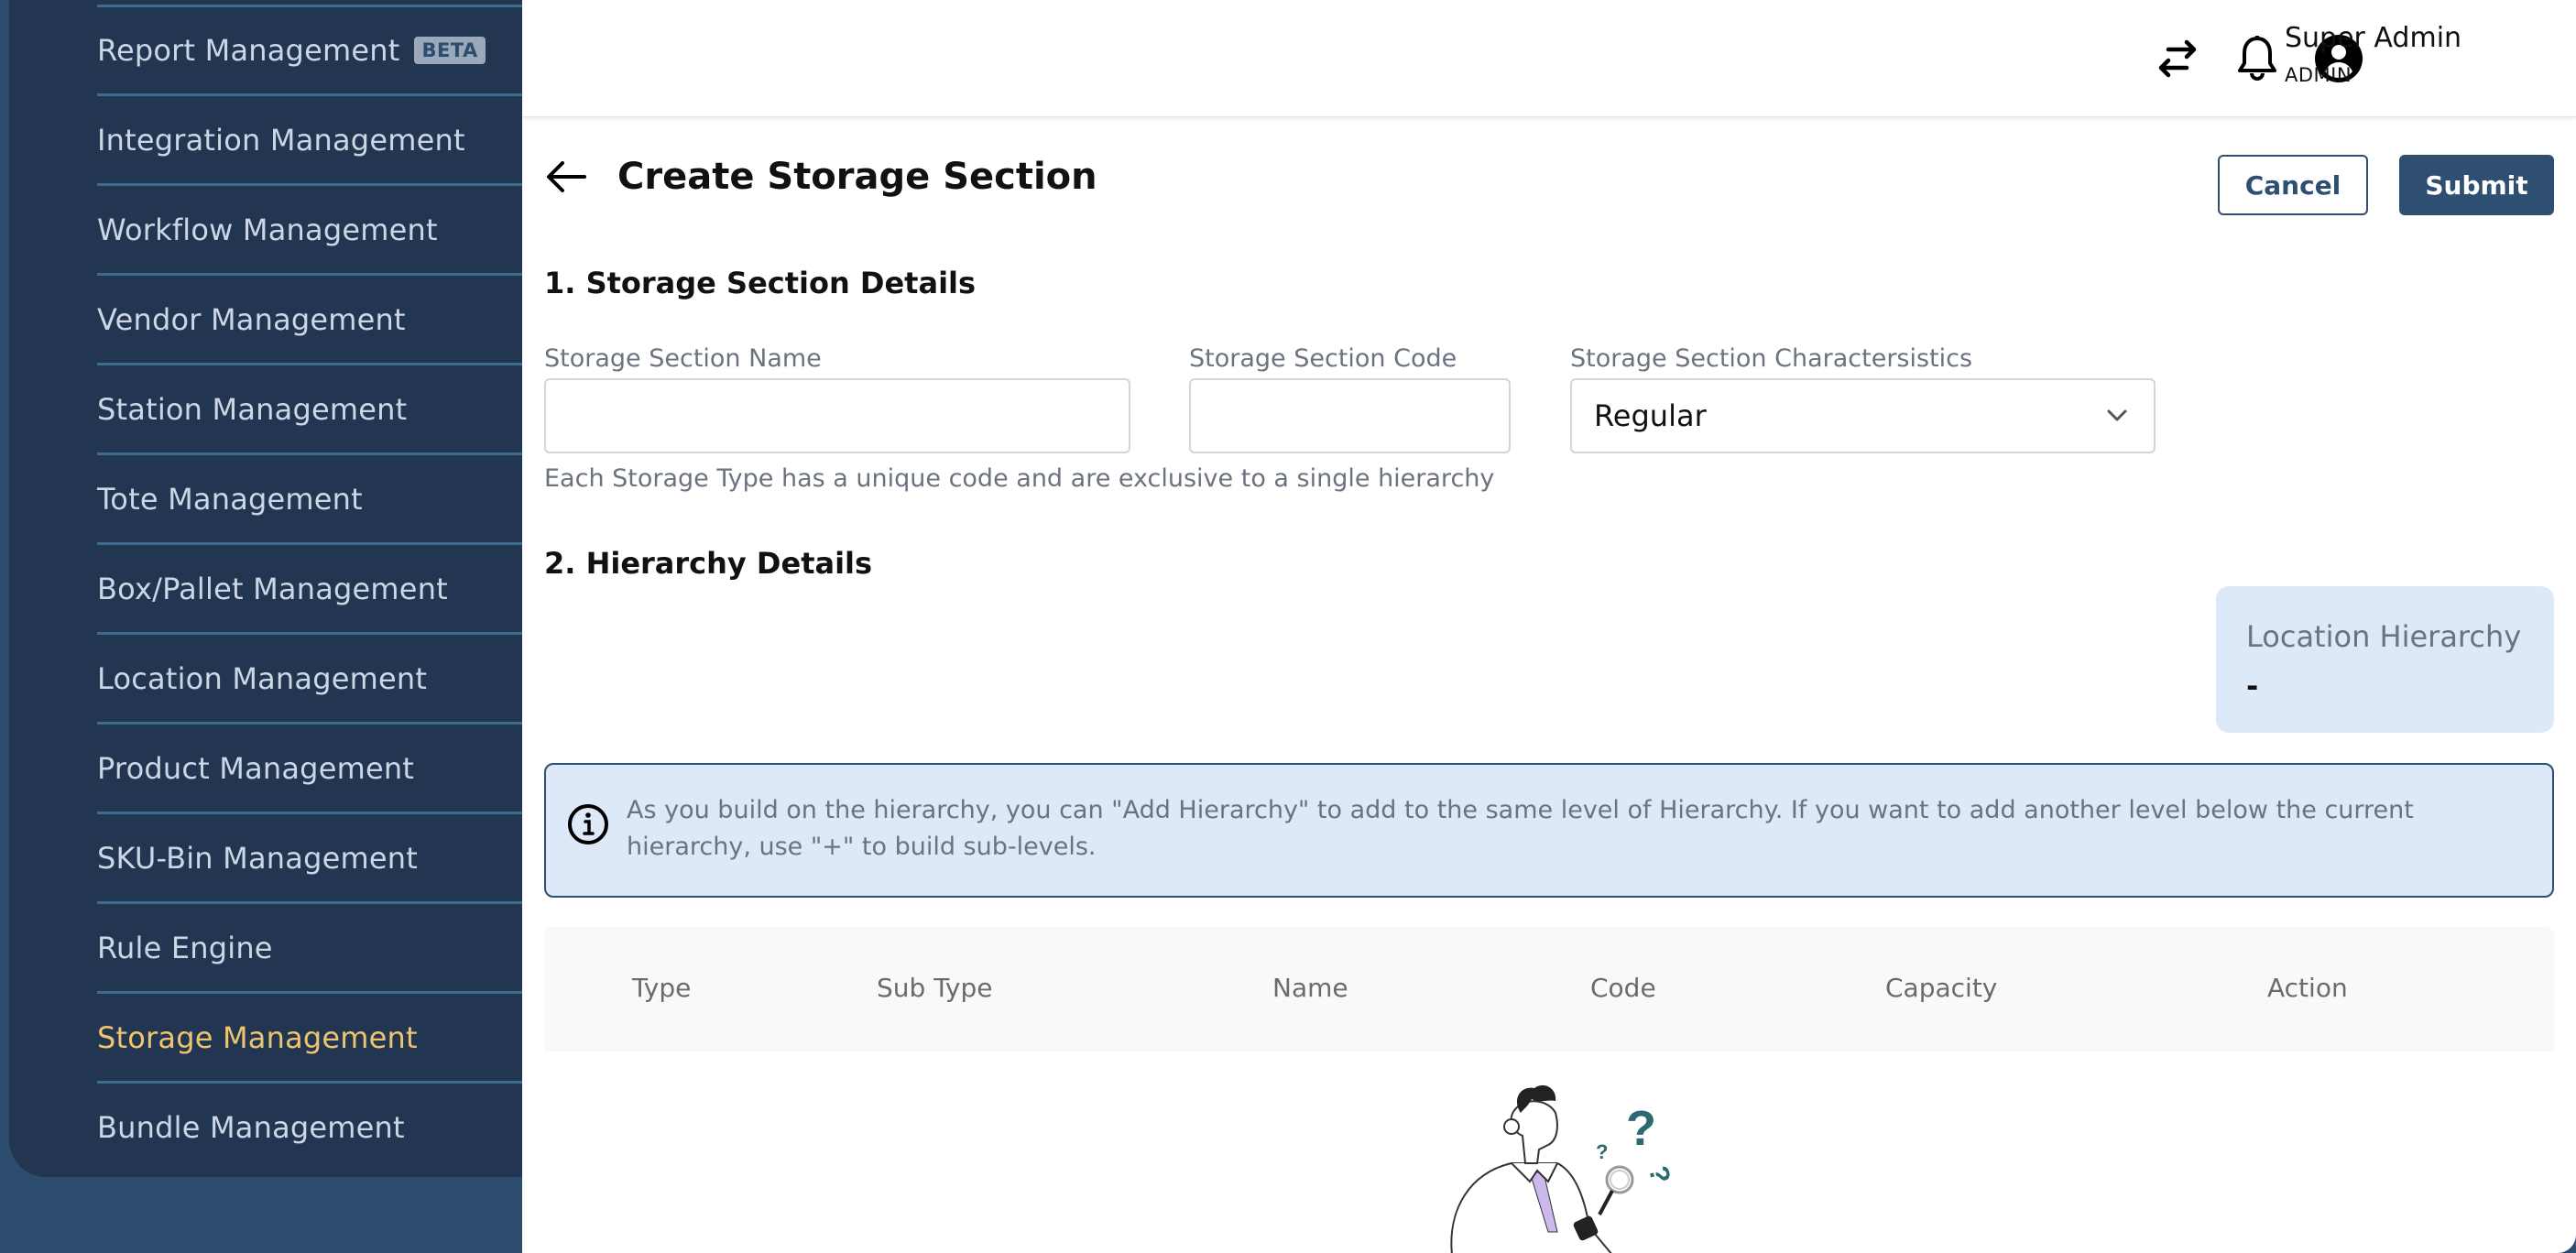  Describe the element at coordinates (2385, 659) in the screenshot. I see `location-hierarchy-card: Location Hierarchy -` at that location.